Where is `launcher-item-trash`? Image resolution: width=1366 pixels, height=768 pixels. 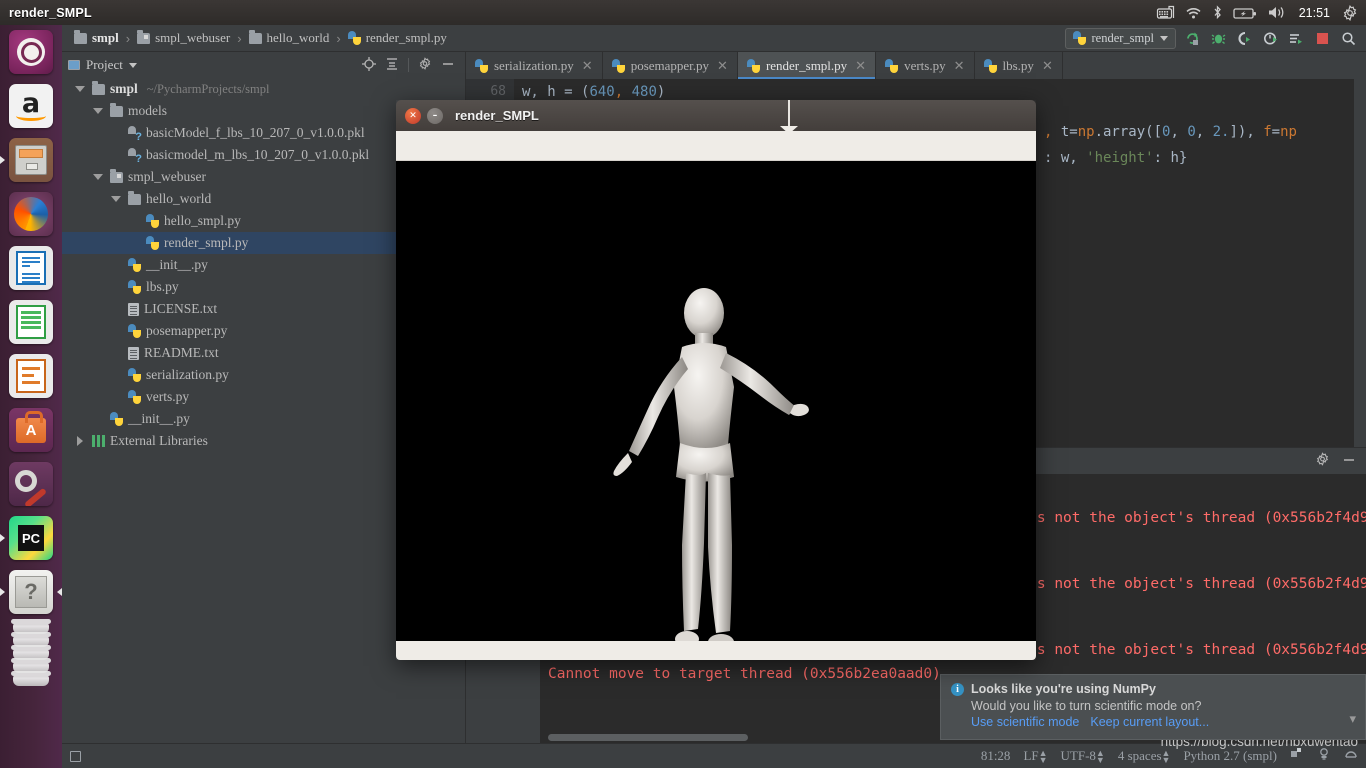
launcher-item-trash is located at coordinates (31, 679).